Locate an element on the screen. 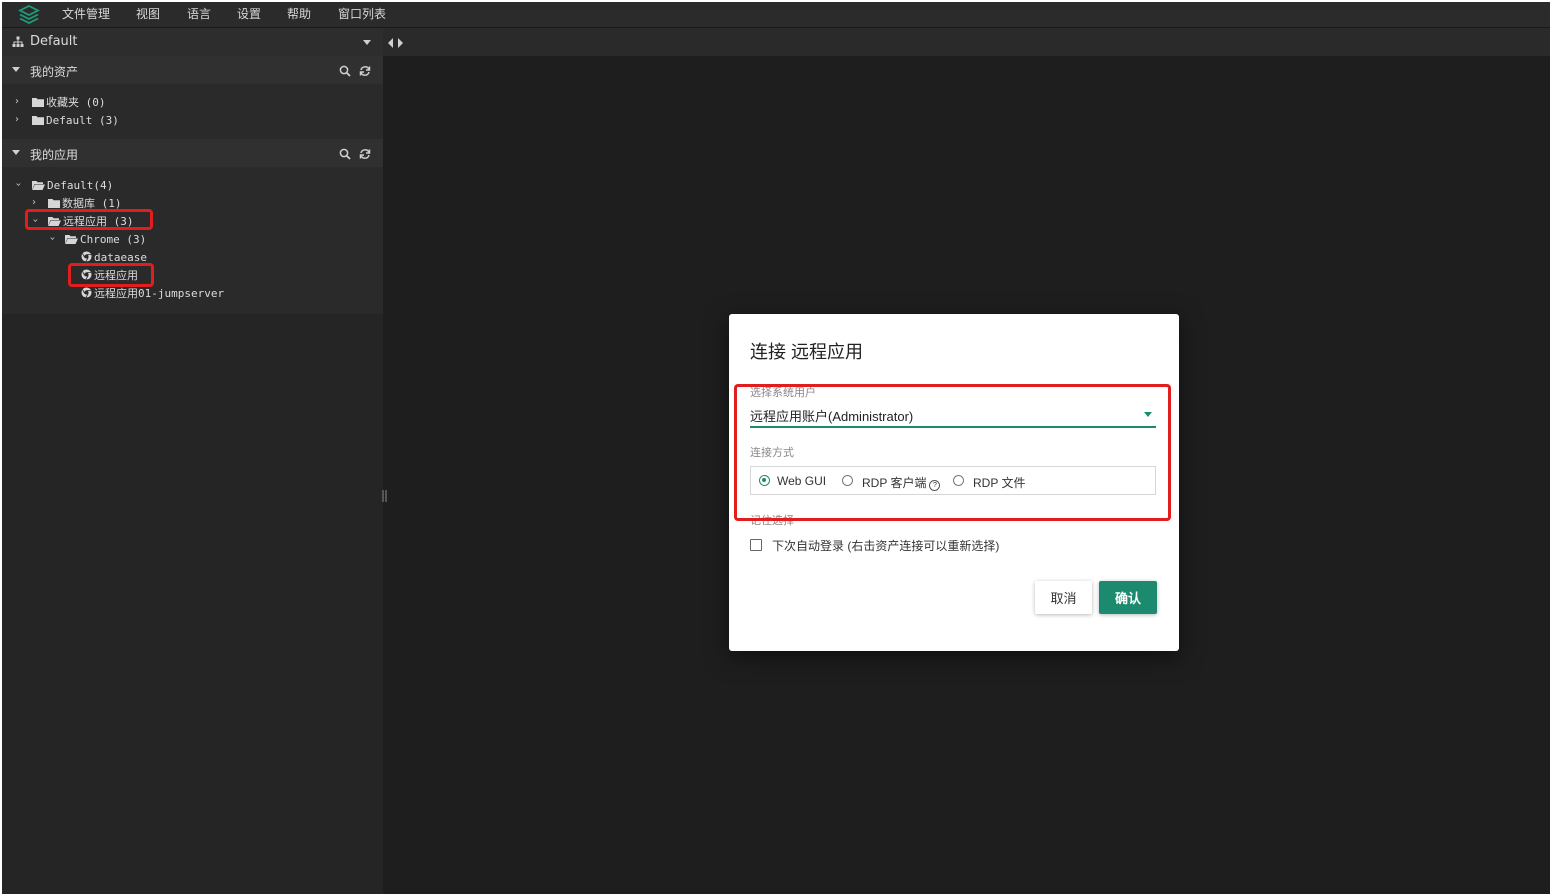  tree-node-chrome: Chrome (3) is located at coordinates (105, 240).